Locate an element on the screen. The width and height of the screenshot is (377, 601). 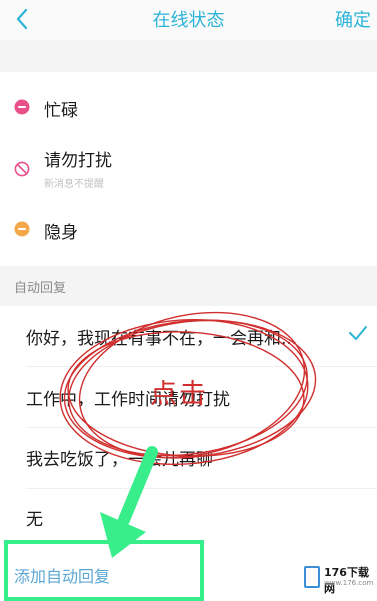
section-label: 自动回复 is located at coordinates (40, 288).